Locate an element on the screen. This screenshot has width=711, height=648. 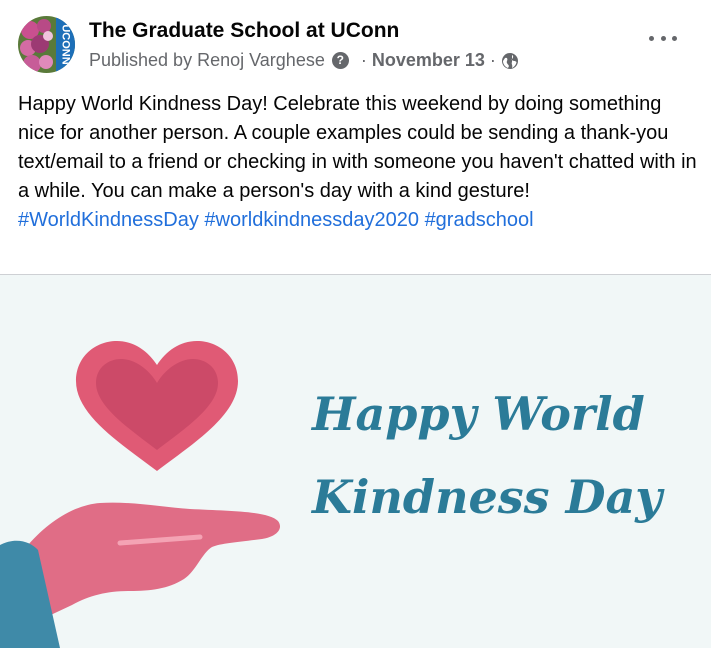
heart-icon is located at coordinates (157, 406).